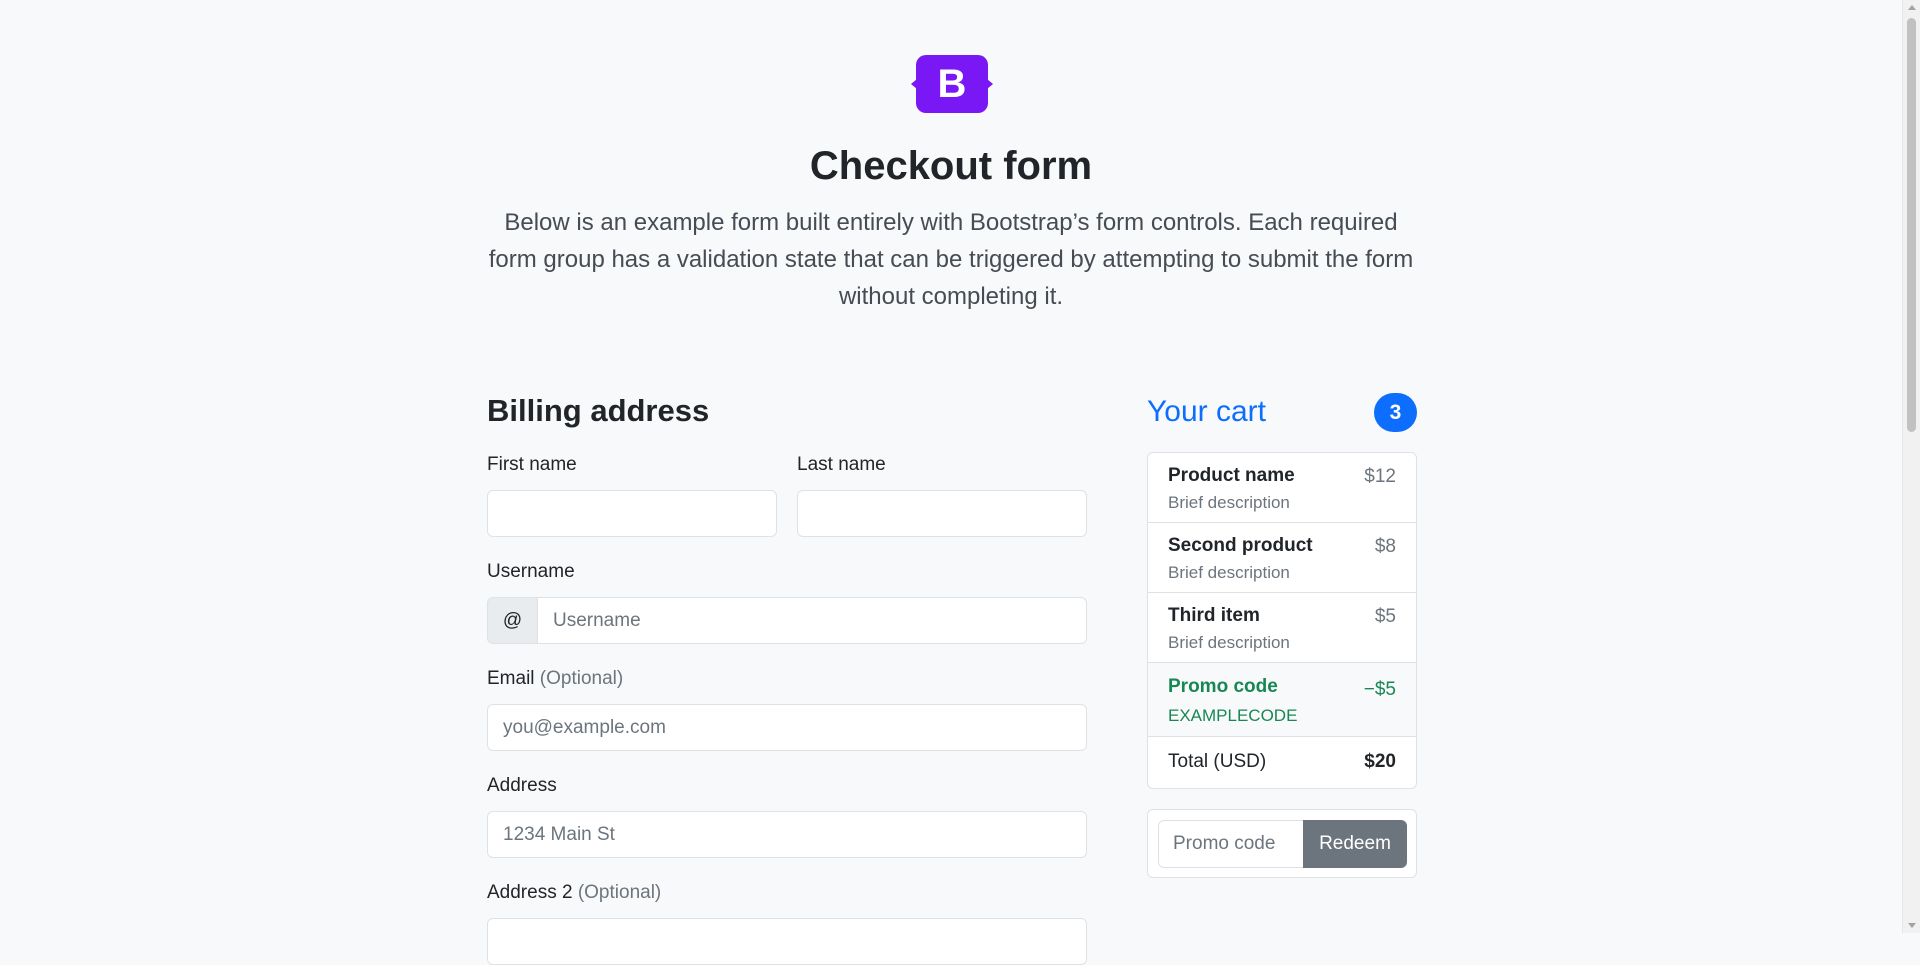 This screenshot has height=965, width=1920. Describe the element at coordinates (787, 727) in the screenshot. I see `email-input: you@example.com` at that location.